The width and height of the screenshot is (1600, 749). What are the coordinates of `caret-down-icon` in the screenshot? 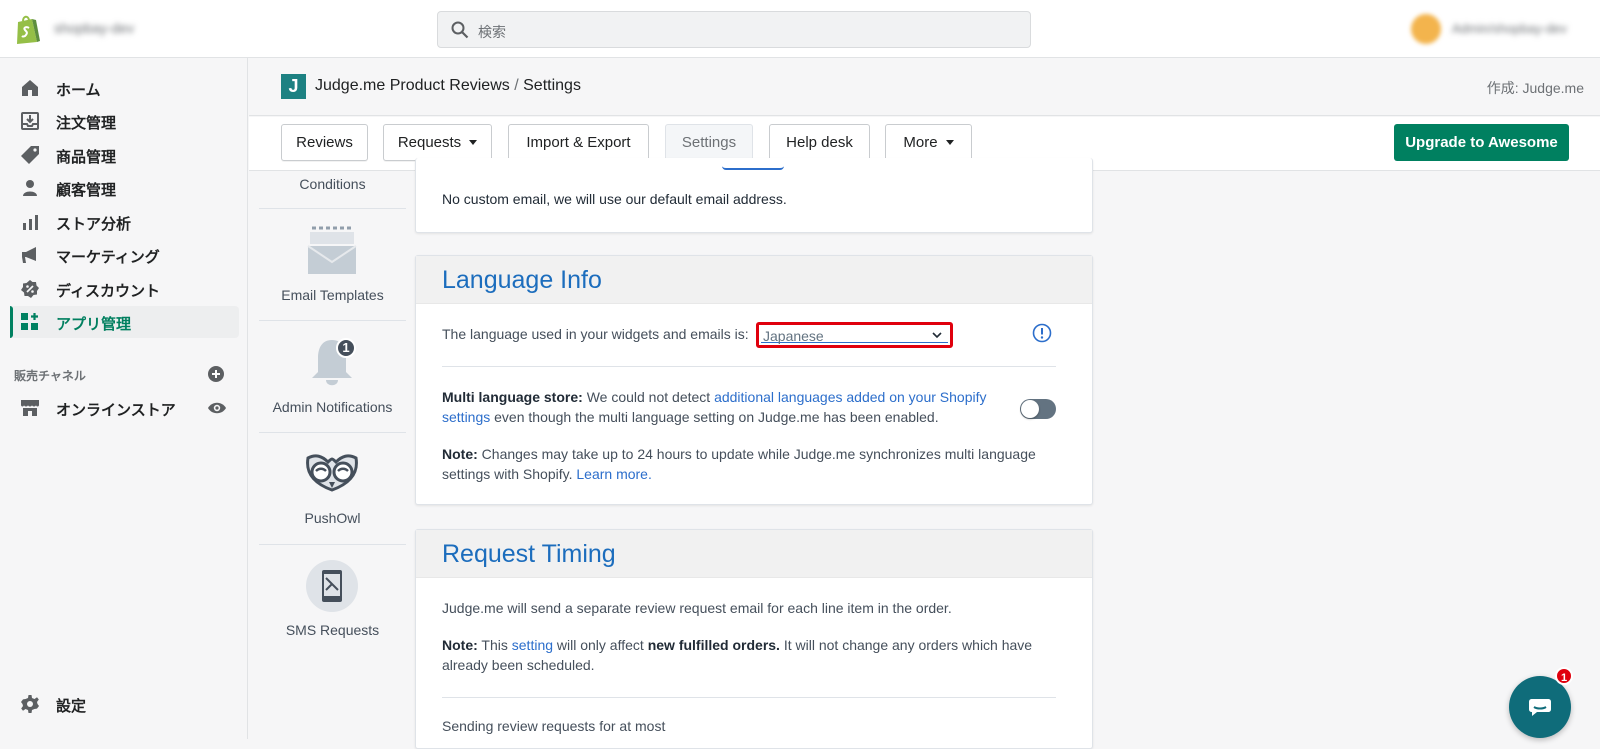 It's located at (473, 142).